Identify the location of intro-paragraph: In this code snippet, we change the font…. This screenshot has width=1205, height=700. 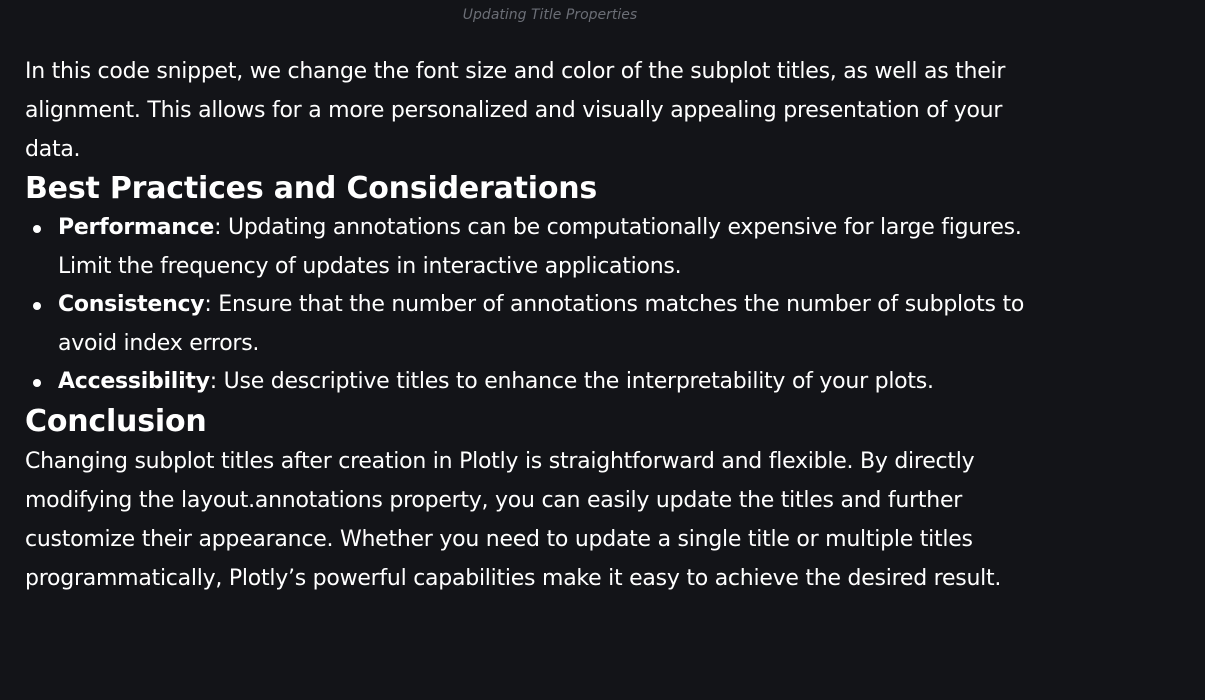
(515, 110).